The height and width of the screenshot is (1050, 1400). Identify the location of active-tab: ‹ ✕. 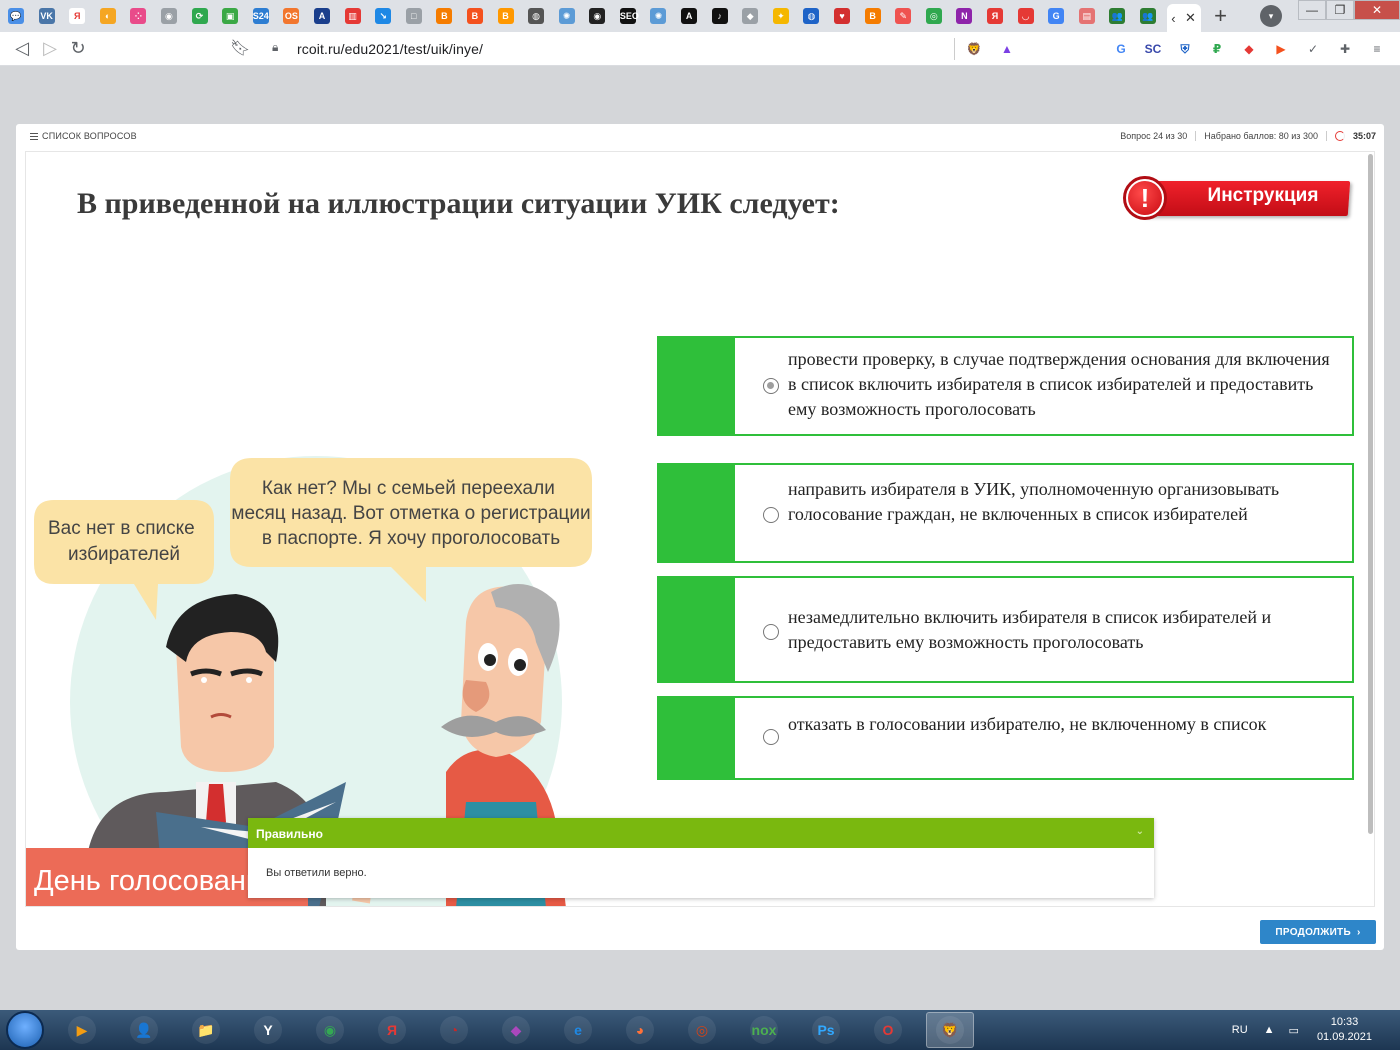
(1183, 18).